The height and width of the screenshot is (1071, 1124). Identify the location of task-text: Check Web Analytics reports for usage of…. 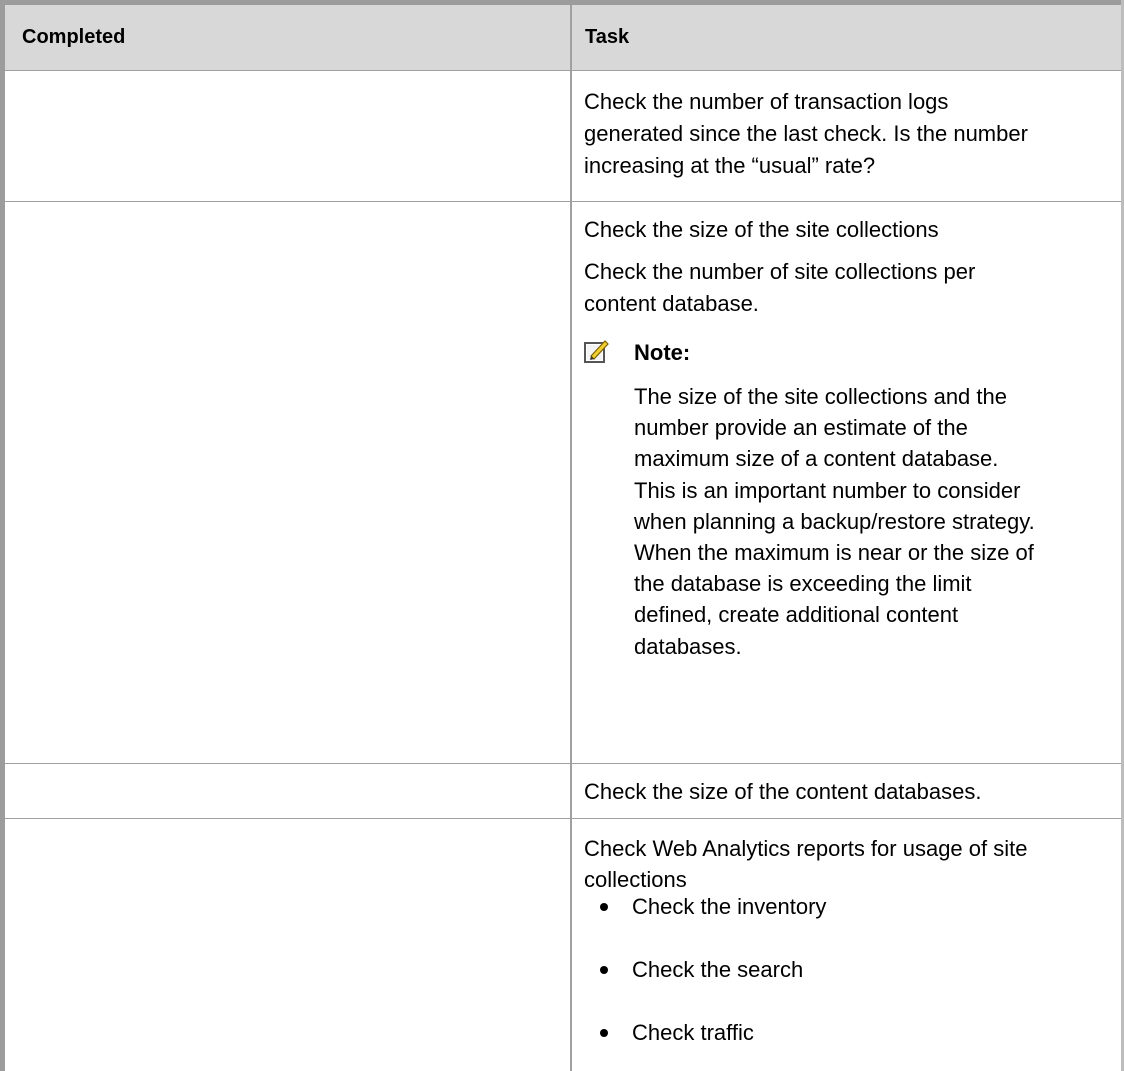
(806, 848).